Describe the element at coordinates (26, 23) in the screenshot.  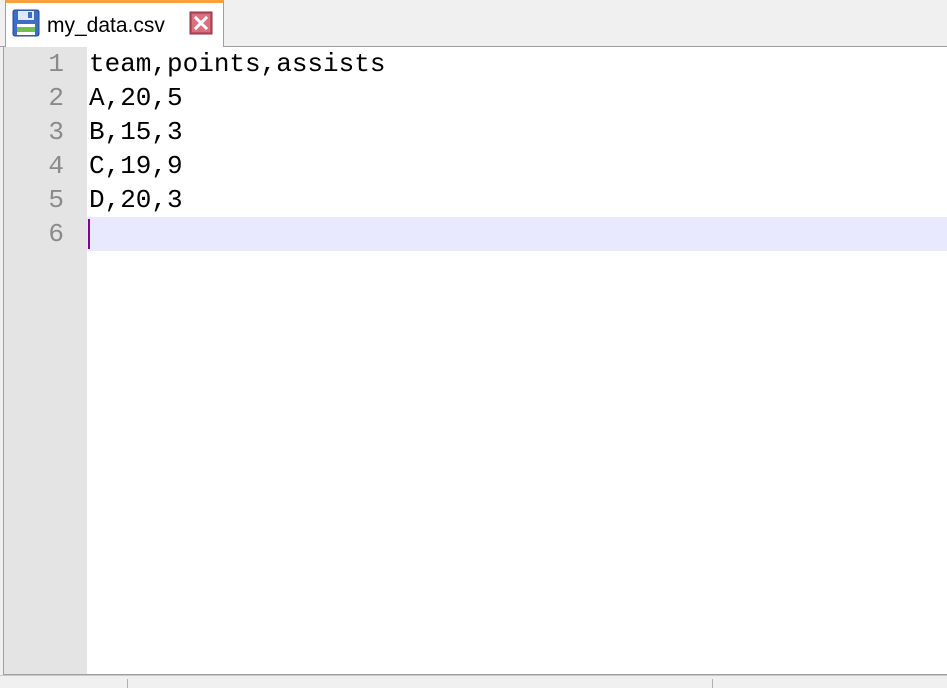
I see `floppy-disk-icon` at that location.